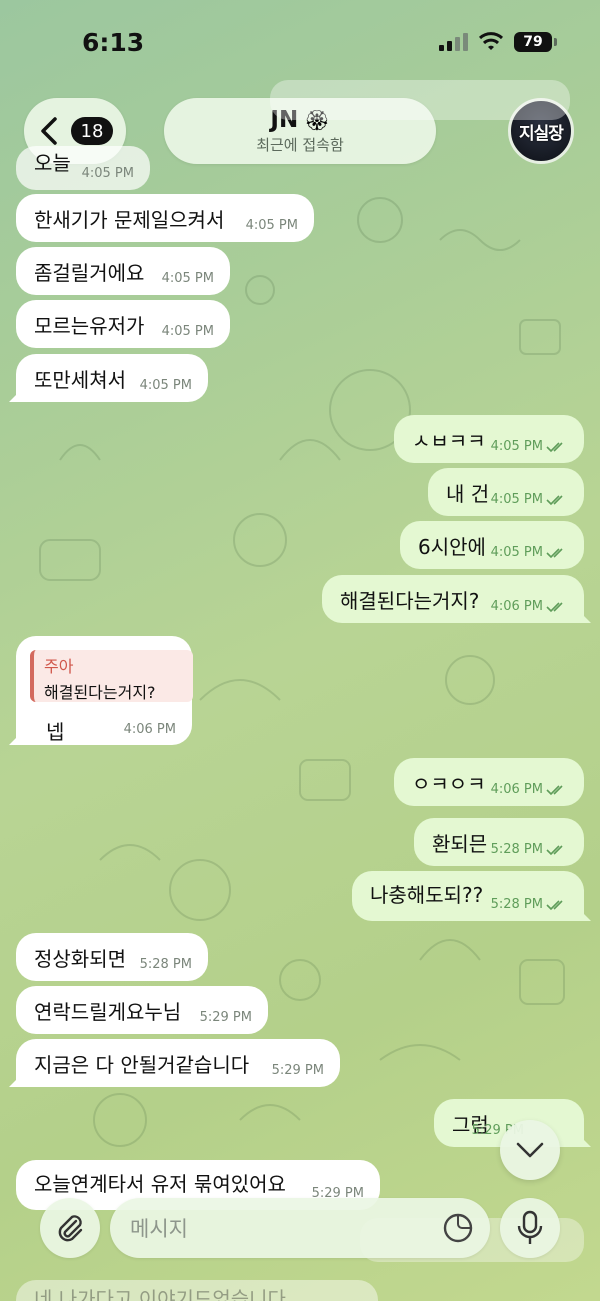  I want to click on status-icons: 79, so click(498, 42).